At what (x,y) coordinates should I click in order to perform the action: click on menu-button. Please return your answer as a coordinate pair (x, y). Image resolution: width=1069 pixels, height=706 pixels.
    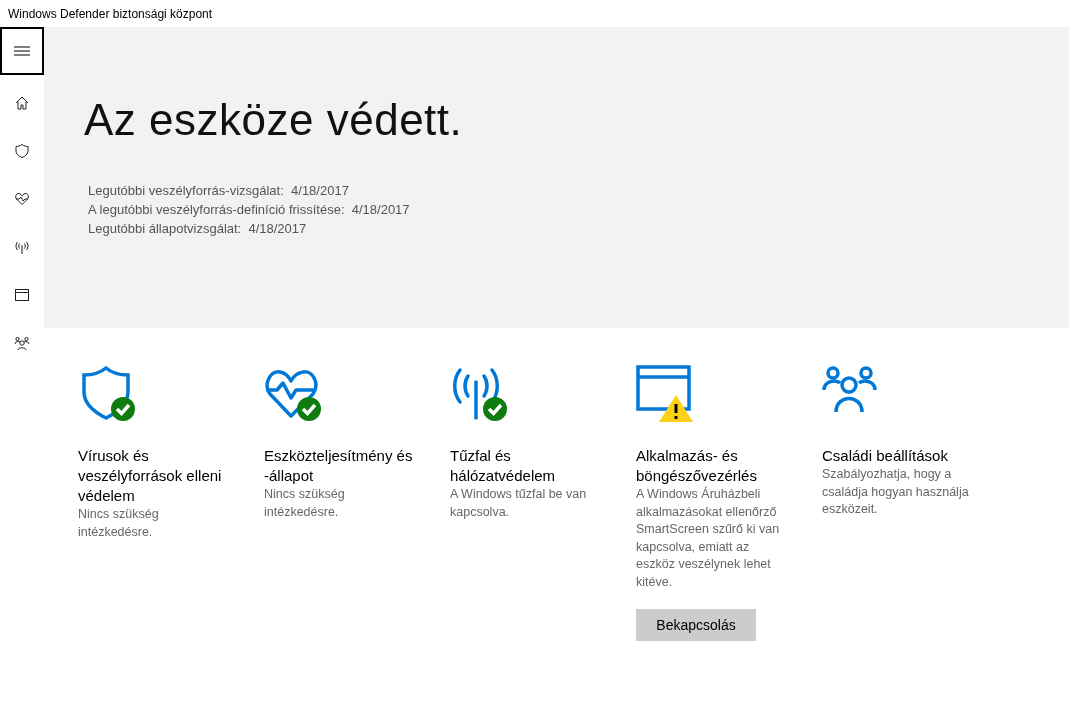
    Looking at the image, I should click on (22, 51).